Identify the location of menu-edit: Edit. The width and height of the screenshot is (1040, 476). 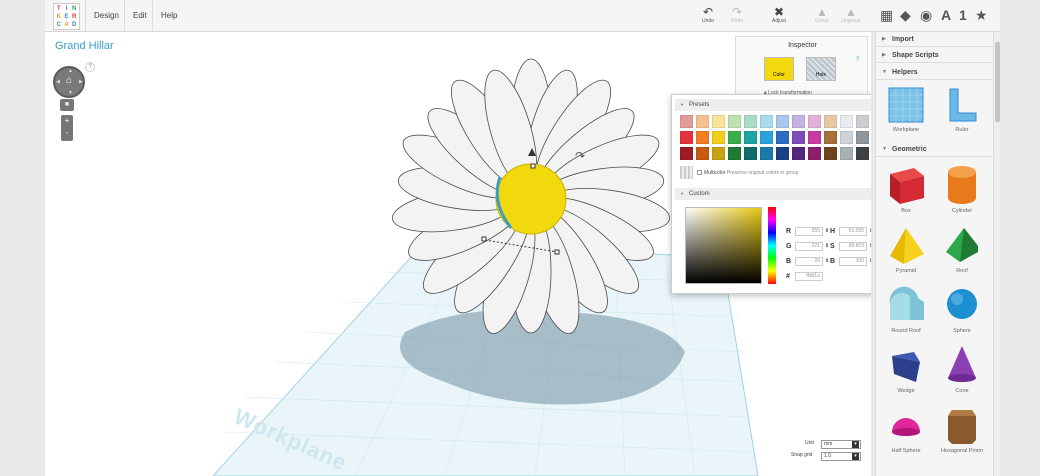
(139, 16).